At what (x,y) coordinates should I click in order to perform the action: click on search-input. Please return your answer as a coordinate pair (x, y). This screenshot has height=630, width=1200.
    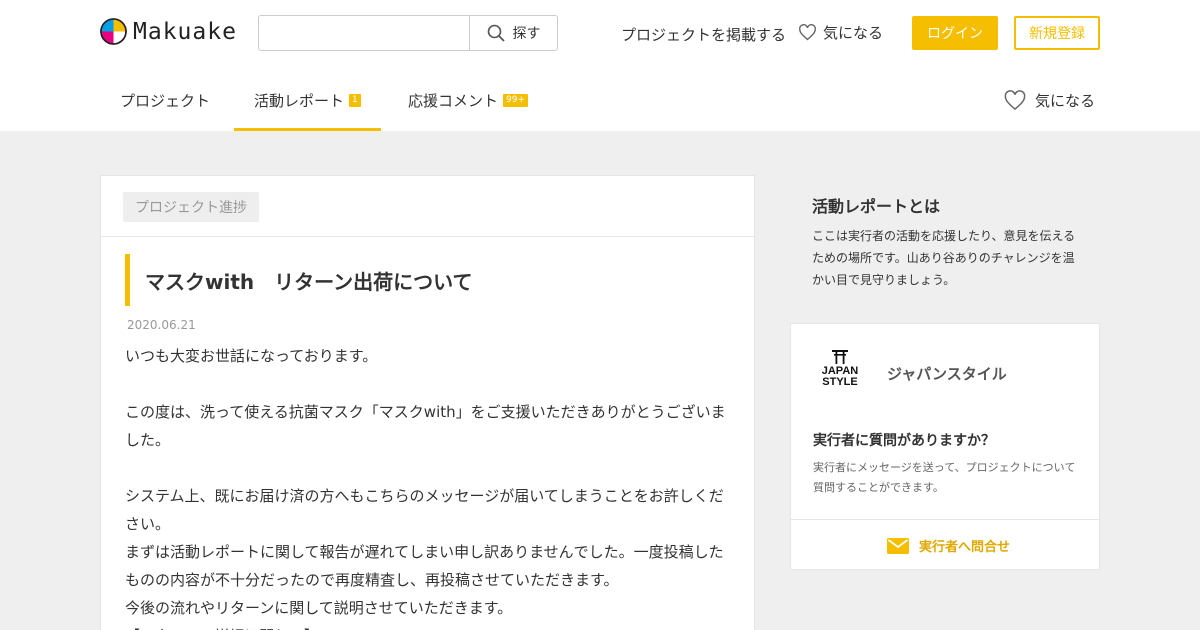
    Looking at the image, I should click on (364, 33).